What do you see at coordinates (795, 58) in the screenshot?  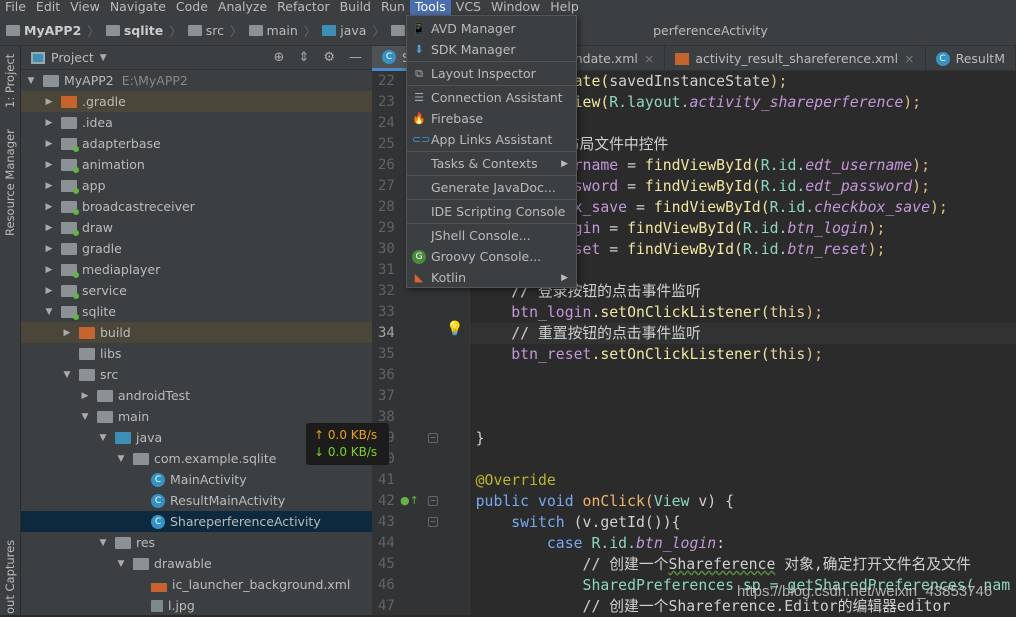 I see `tab-activity-result-shareference-xml: activity_result_shareference.xml ×` at bounding box center [795, 58].